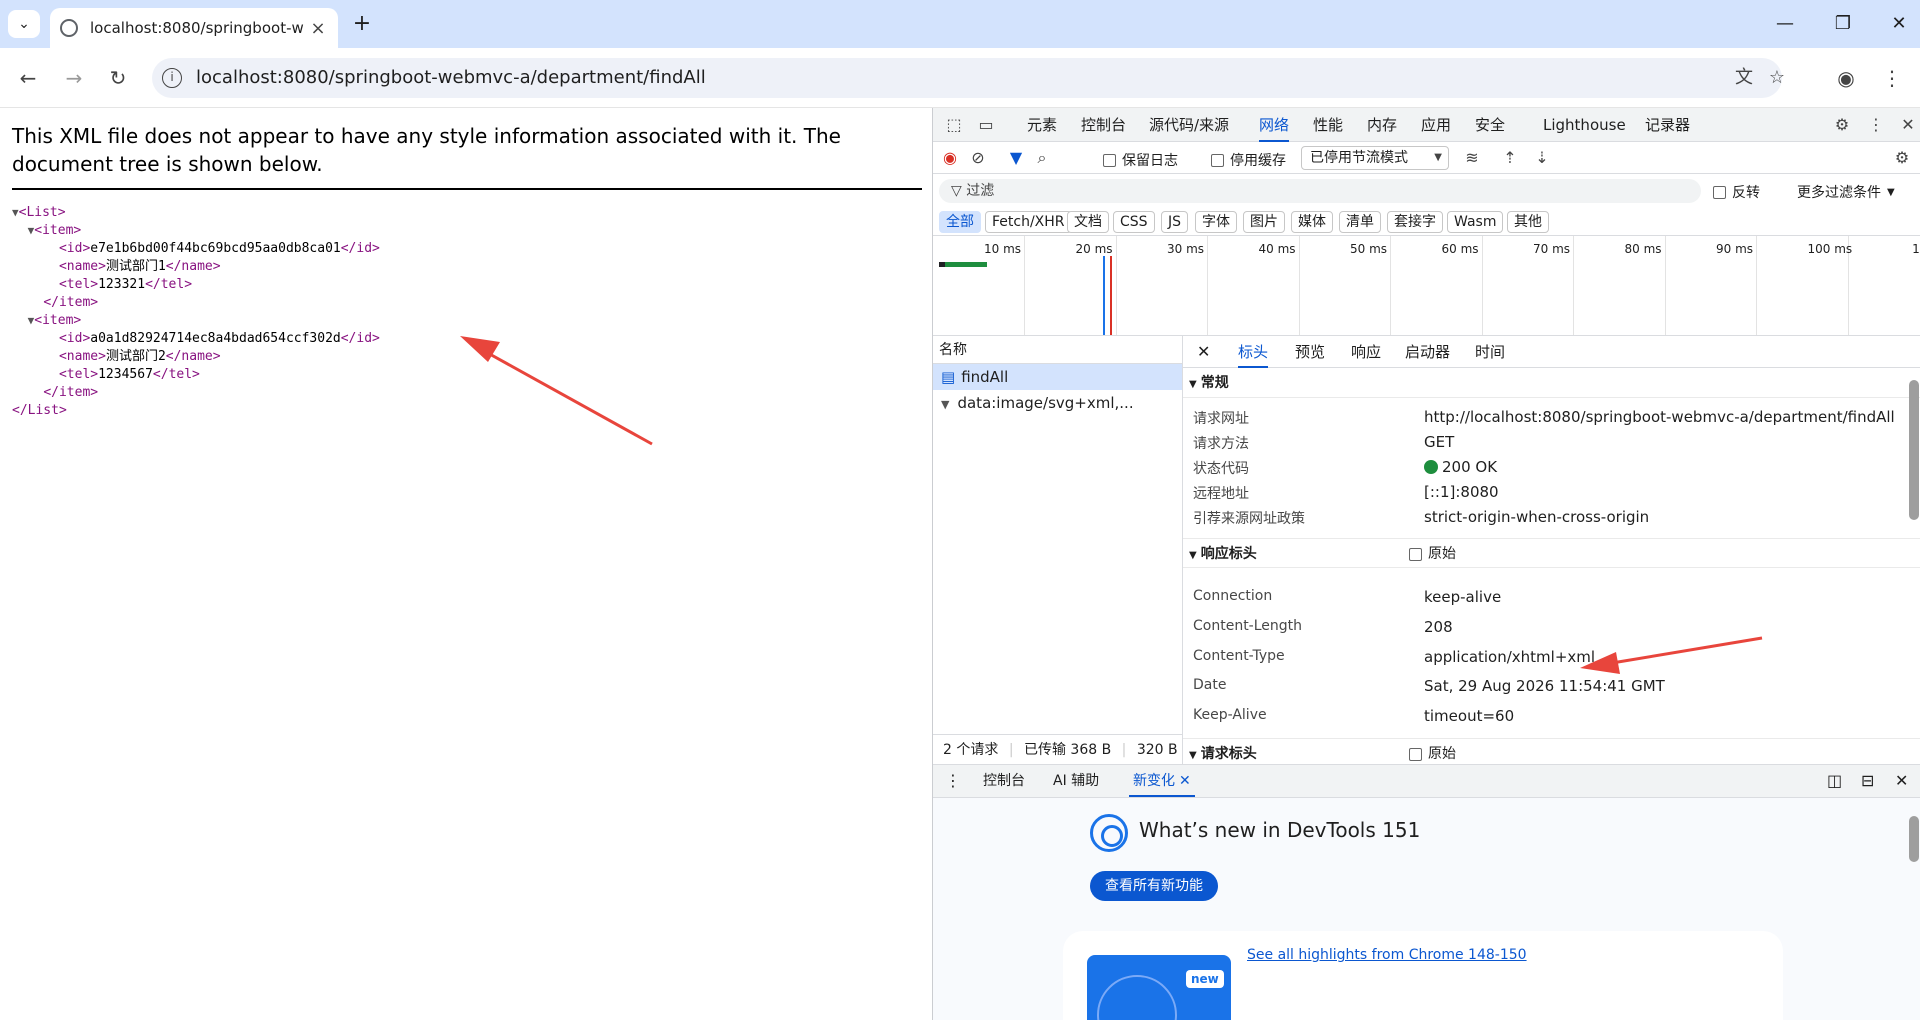  Describe the element at coordinates (1914, 839) in the screenshot. I see `drawer-scrollbar` at that location.